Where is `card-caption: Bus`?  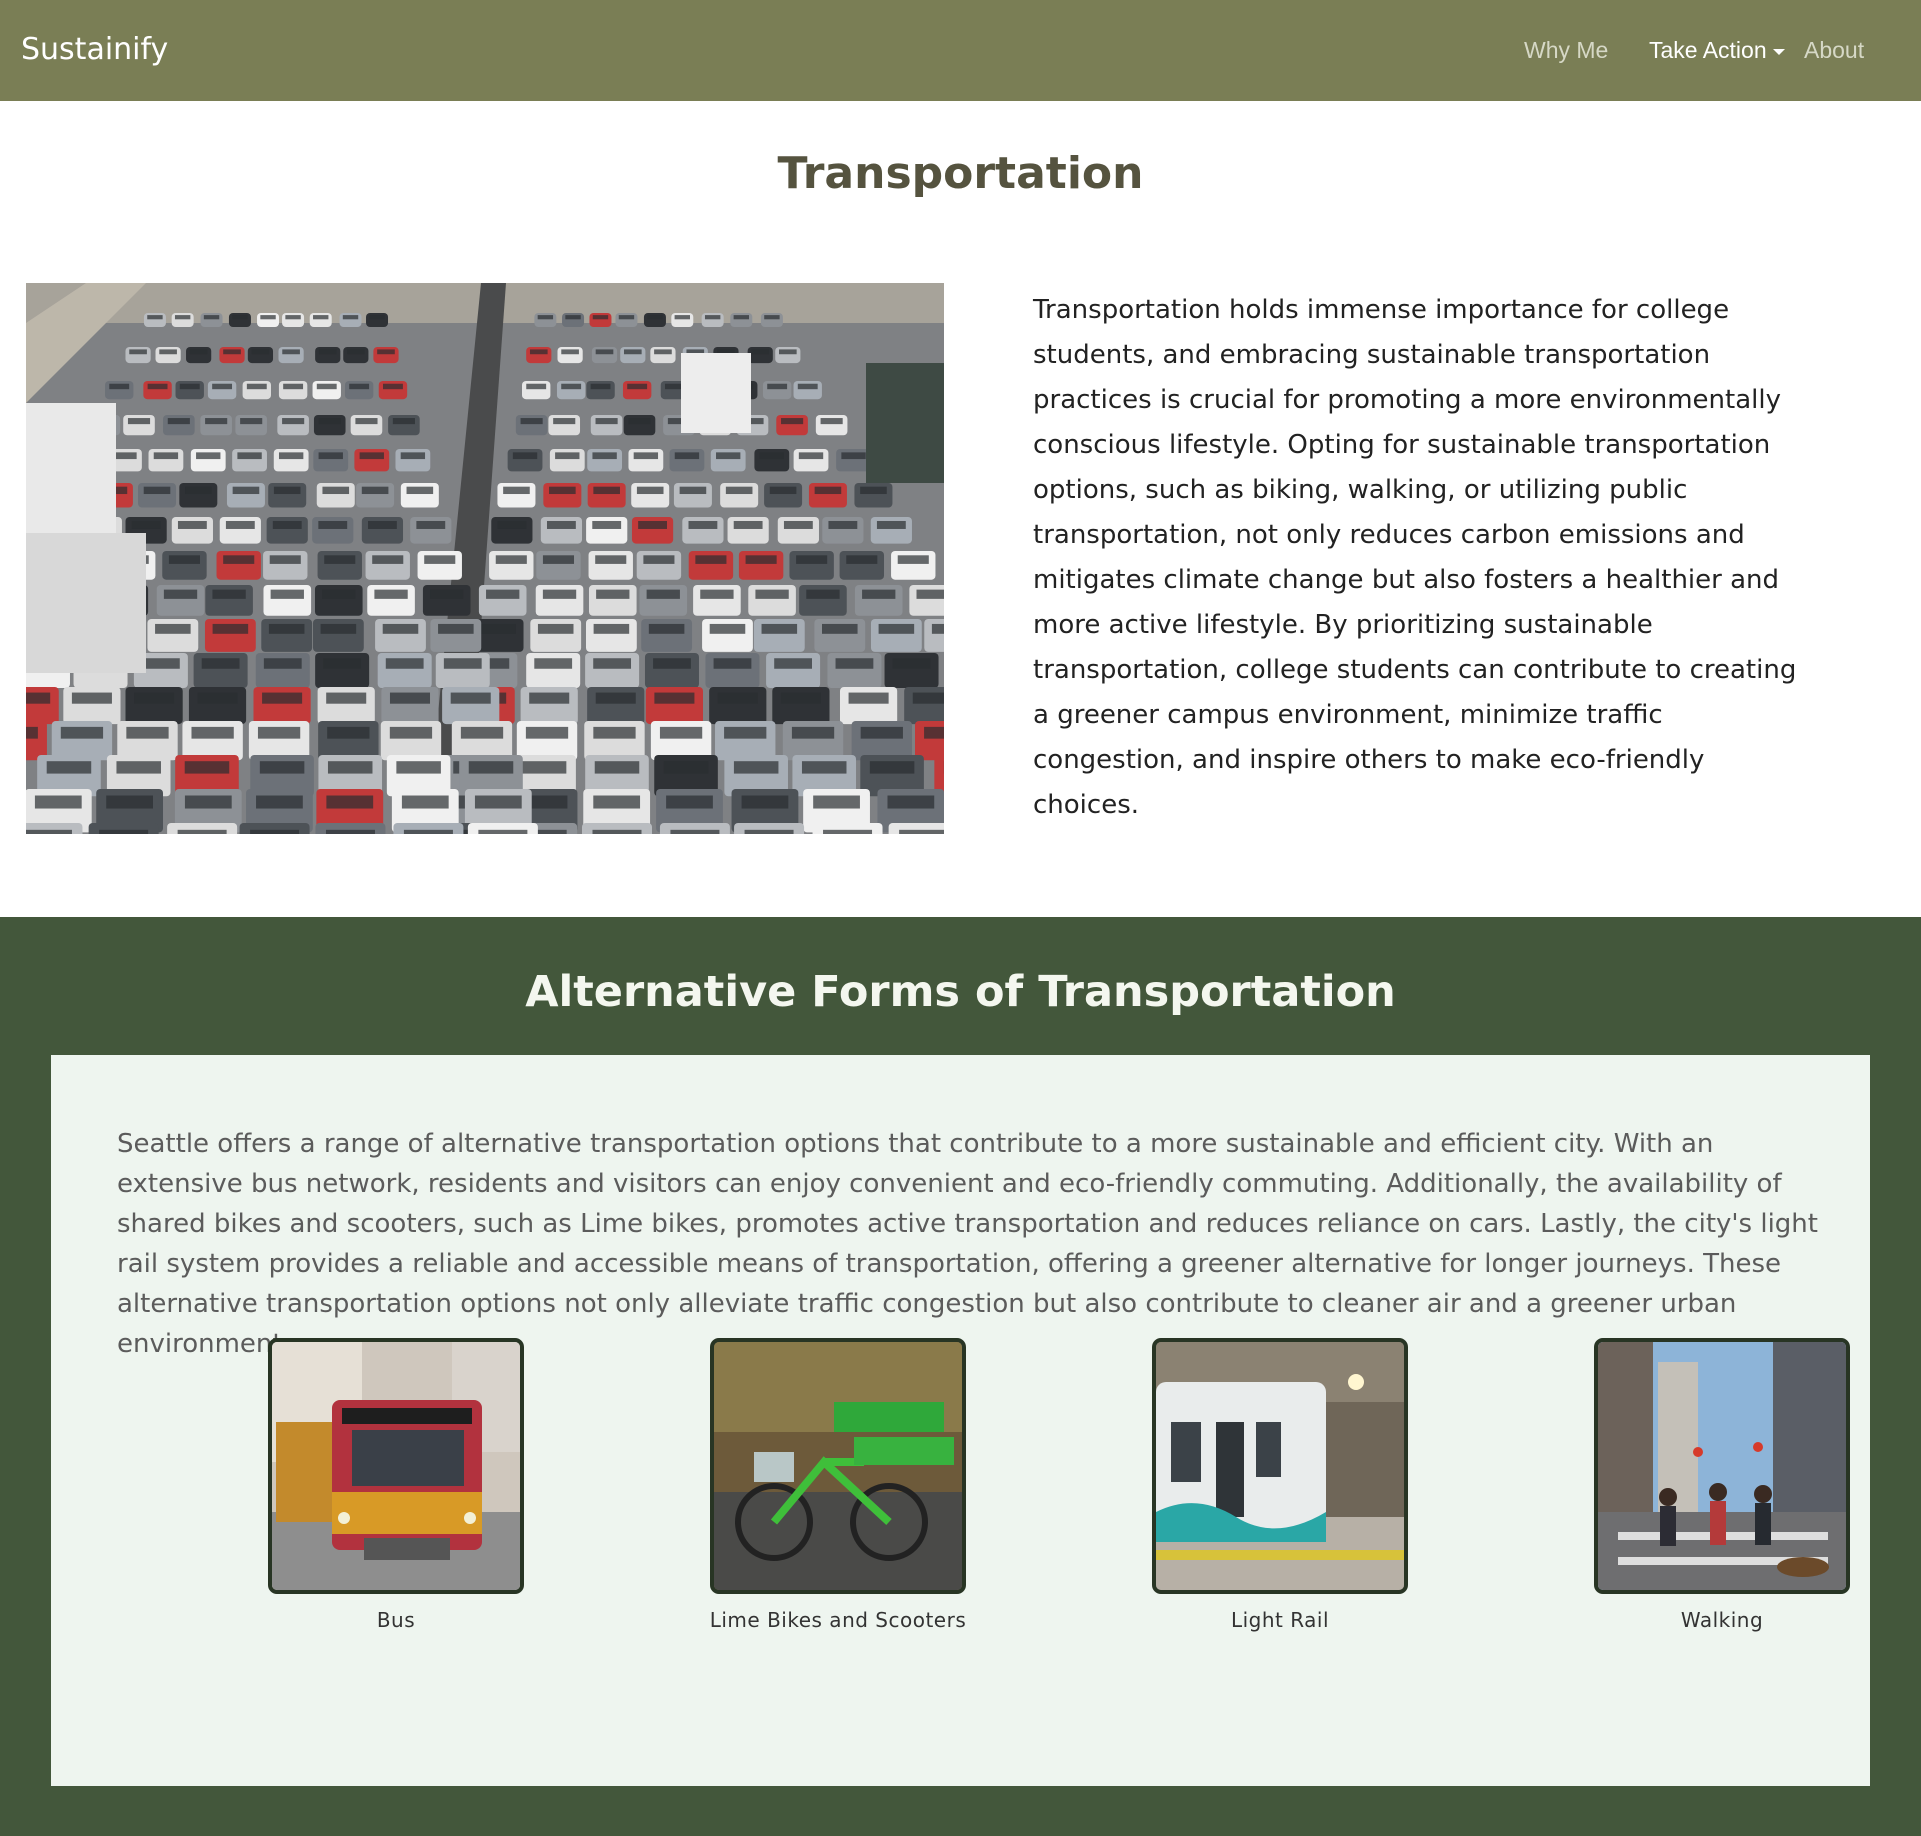
card-caption: Bus is located at coordinates (396, 1620).